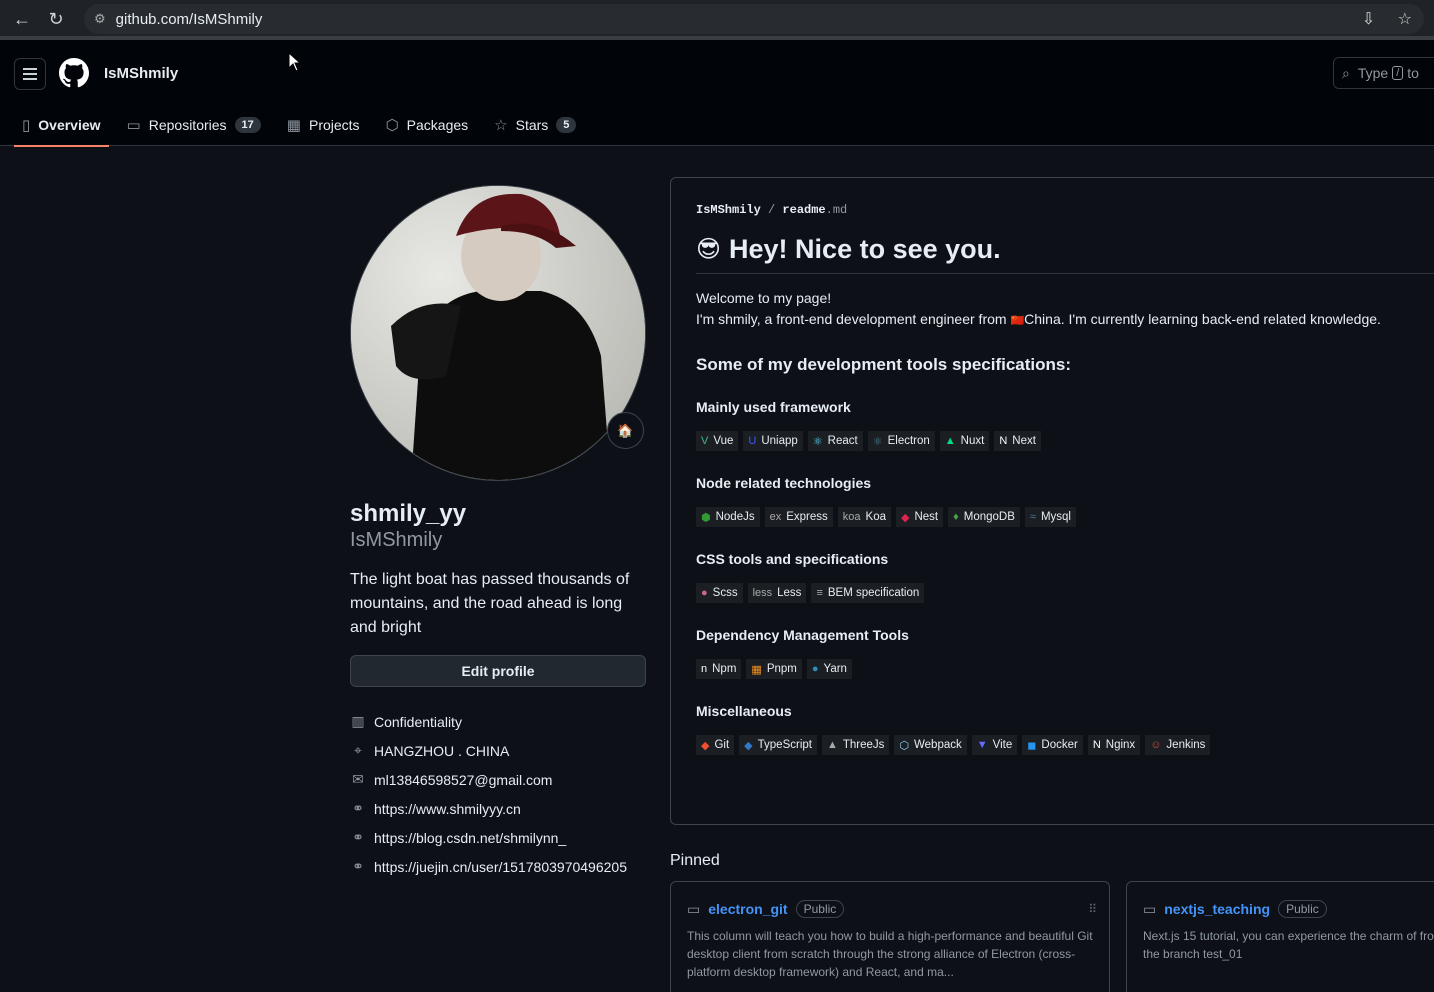 The width and height of the screenshot is (1434, 992). What do you see at coordinates (498, 671) in the screenshot?
I see `edit-profile-button: Edit profile` at bounding box center [498, 671].